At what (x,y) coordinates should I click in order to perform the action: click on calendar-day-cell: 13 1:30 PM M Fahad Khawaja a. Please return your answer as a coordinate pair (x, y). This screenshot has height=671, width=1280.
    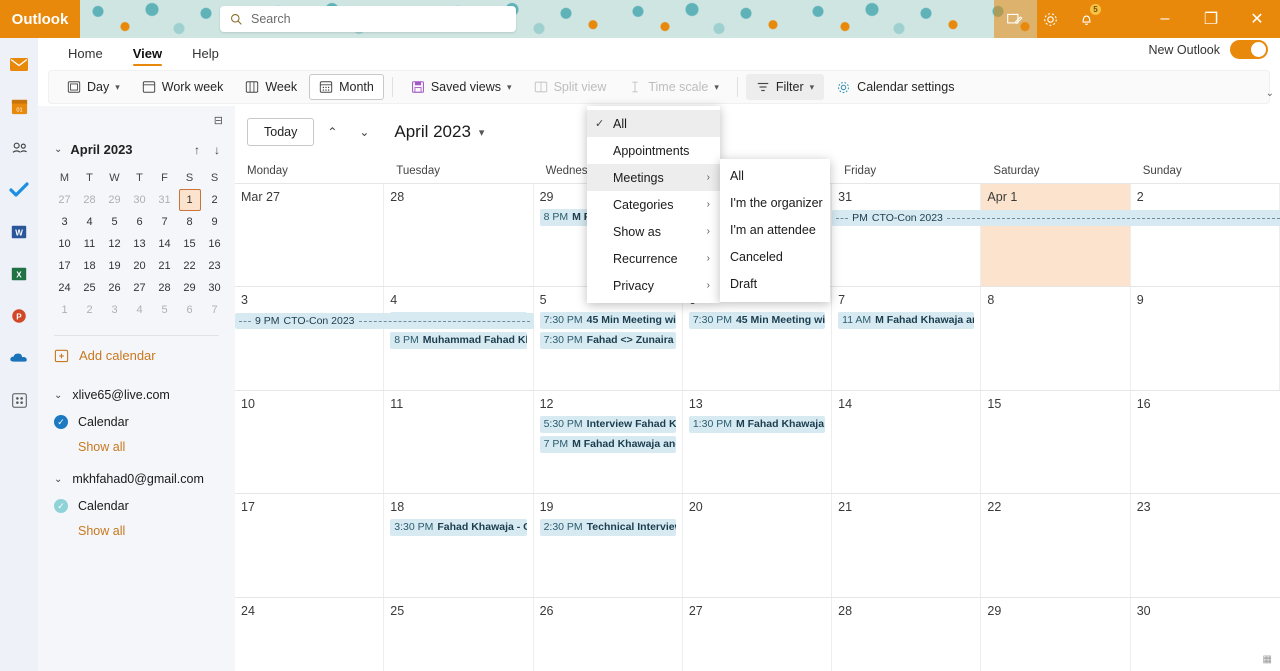
    Looking at the image, I should click on (758, 442).